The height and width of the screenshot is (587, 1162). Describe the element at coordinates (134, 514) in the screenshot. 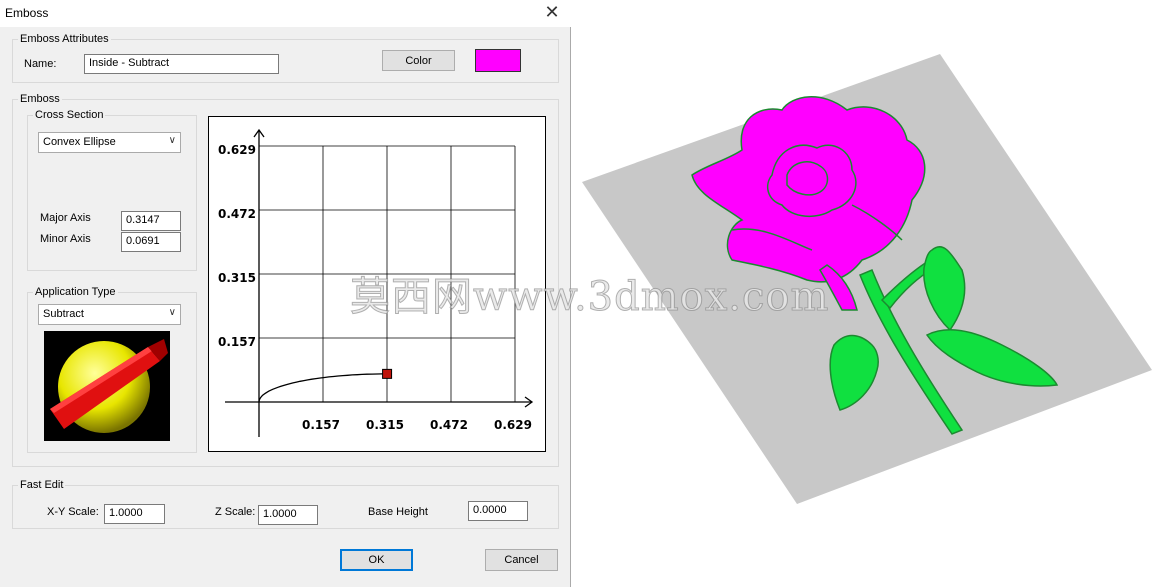

I see `xy-scale-field: 1.0000` at that location.